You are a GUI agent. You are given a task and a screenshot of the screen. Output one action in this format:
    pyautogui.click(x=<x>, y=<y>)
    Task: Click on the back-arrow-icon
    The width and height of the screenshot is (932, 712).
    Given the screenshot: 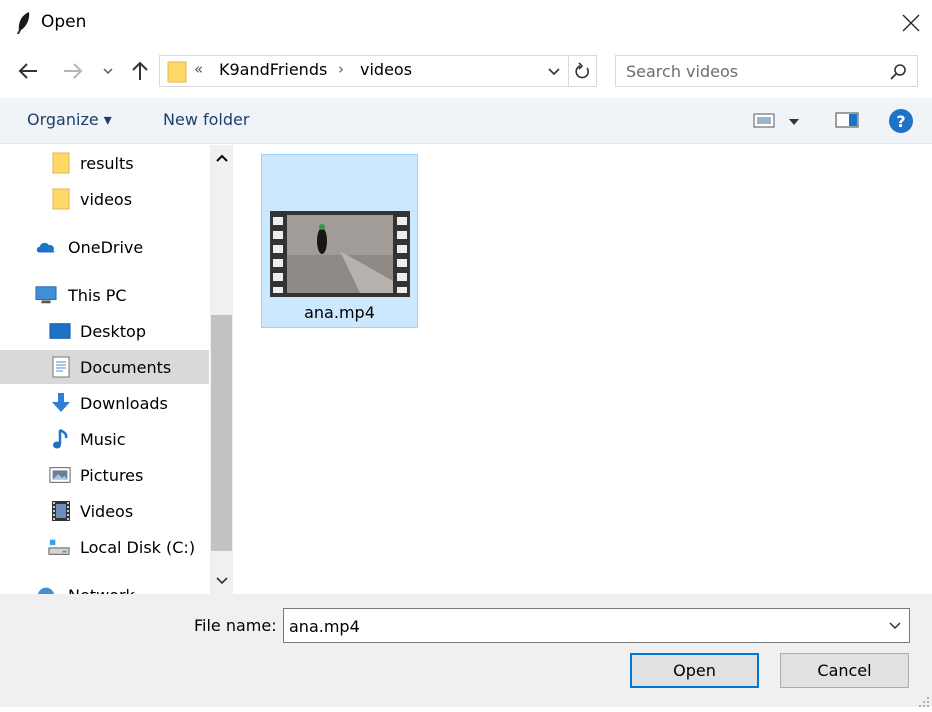 What is the action you would take?
    pyautogui.click(x=27, y=71)
    